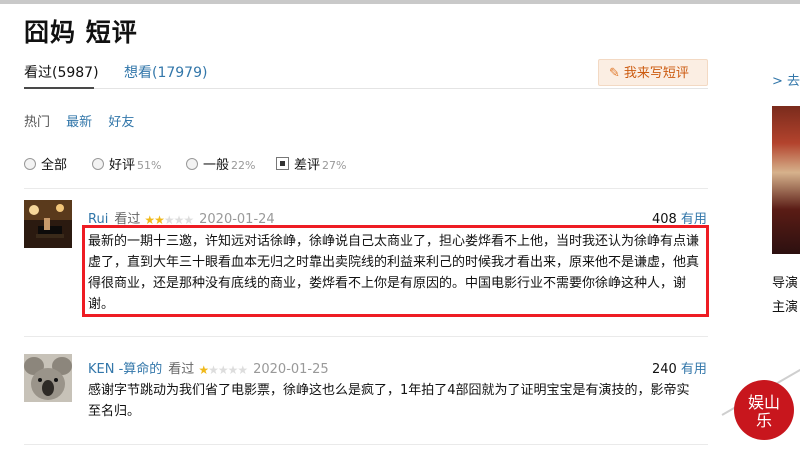 This screenshot has height=450, width=800. What do you see at coordinates (656, 73) in the screenshot?
I see `write-review-label: 我来写短评` at bounding box center [656, 73].